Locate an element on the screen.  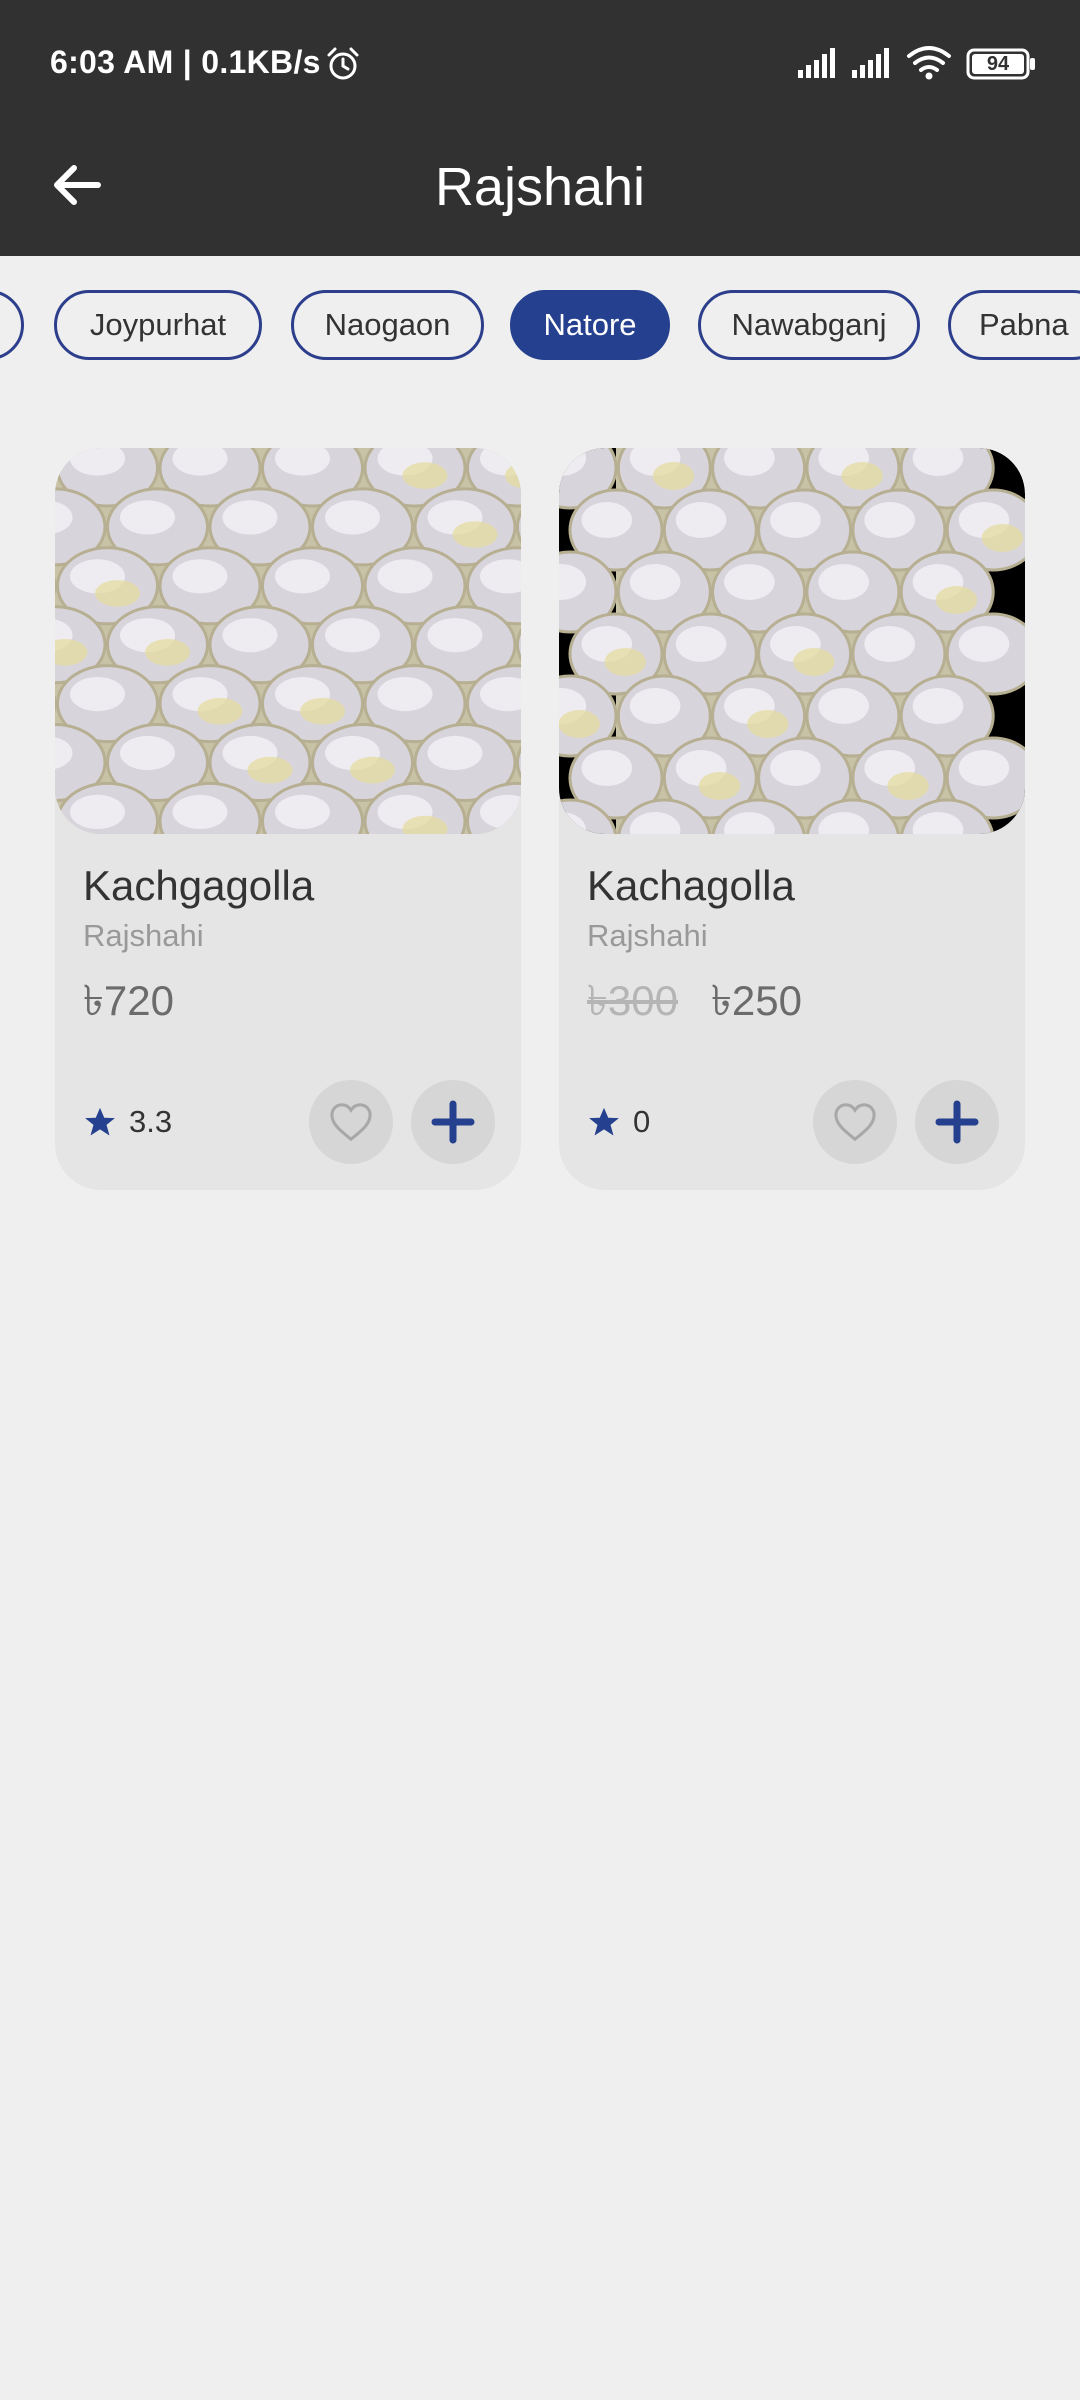
top-bar: 6:03 AM | 0.1KB/s 94 Rajshahi is located at coordinates (540, 128).